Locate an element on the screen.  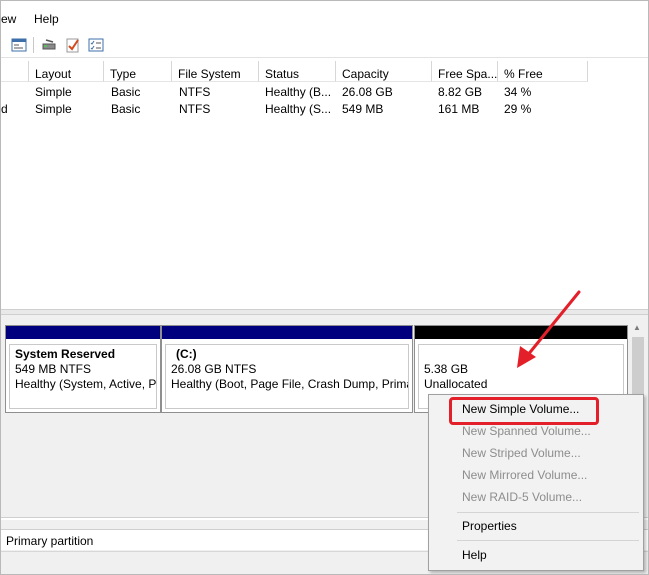
column-header-volume is located at coordinates (15, 71).